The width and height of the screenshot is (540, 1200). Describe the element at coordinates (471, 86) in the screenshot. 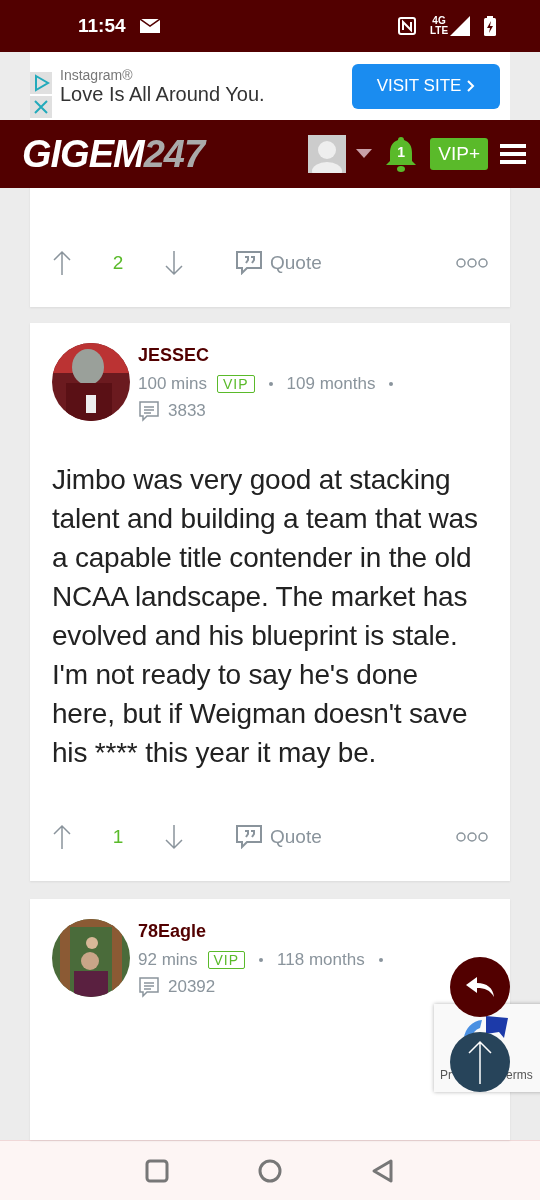

I see `chevron-icon` at that location.